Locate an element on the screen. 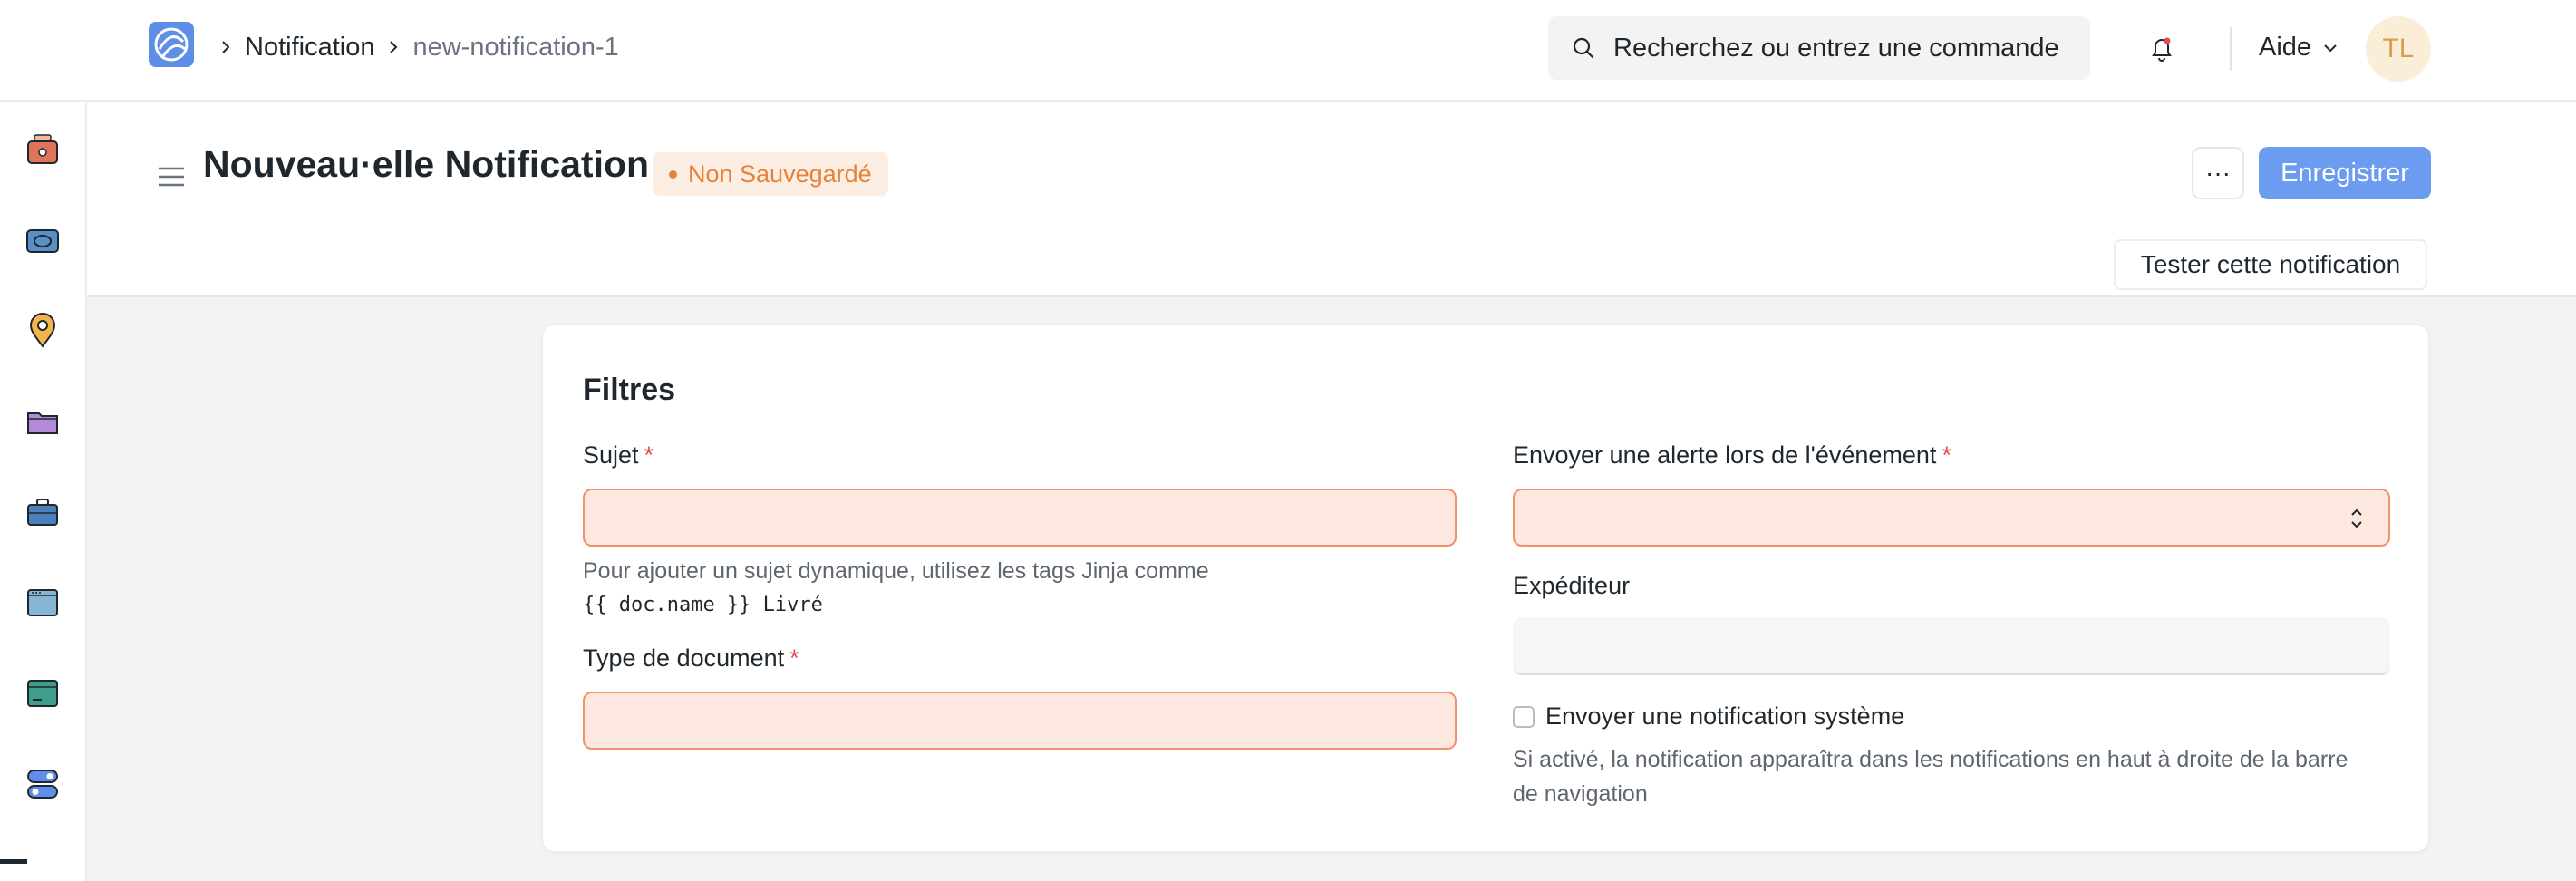  search-icon is located at coordinates (1583, 48).